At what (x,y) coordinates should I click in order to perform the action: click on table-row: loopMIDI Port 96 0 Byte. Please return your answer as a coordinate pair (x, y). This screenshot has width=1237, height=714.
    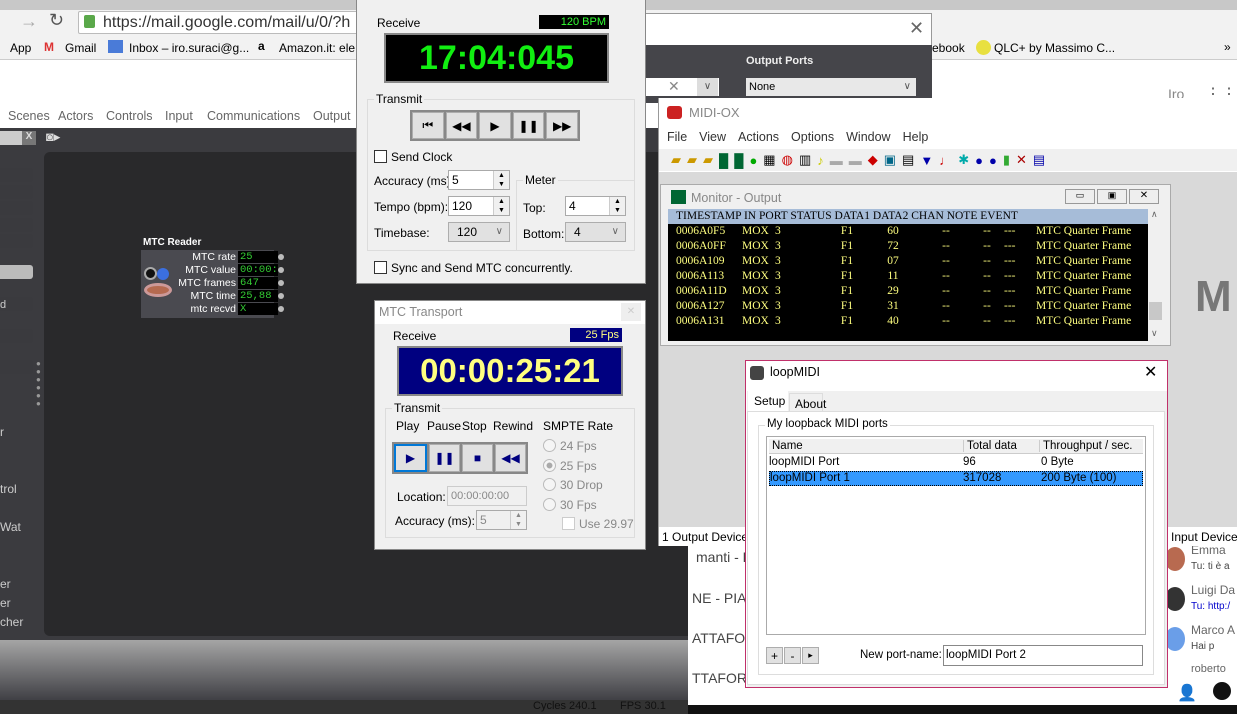
    Looking at the image, I should click on (956, 463).